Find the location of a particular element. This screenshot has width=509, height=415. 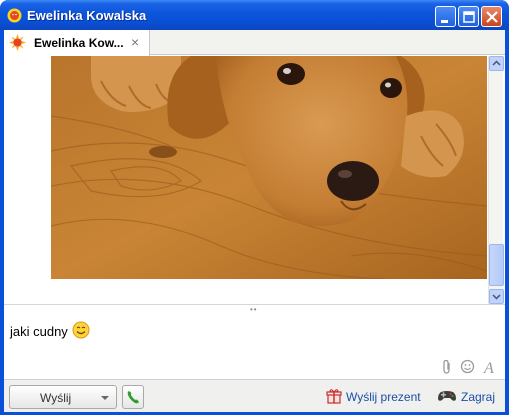

close-button is located at coordinates (491, 16).